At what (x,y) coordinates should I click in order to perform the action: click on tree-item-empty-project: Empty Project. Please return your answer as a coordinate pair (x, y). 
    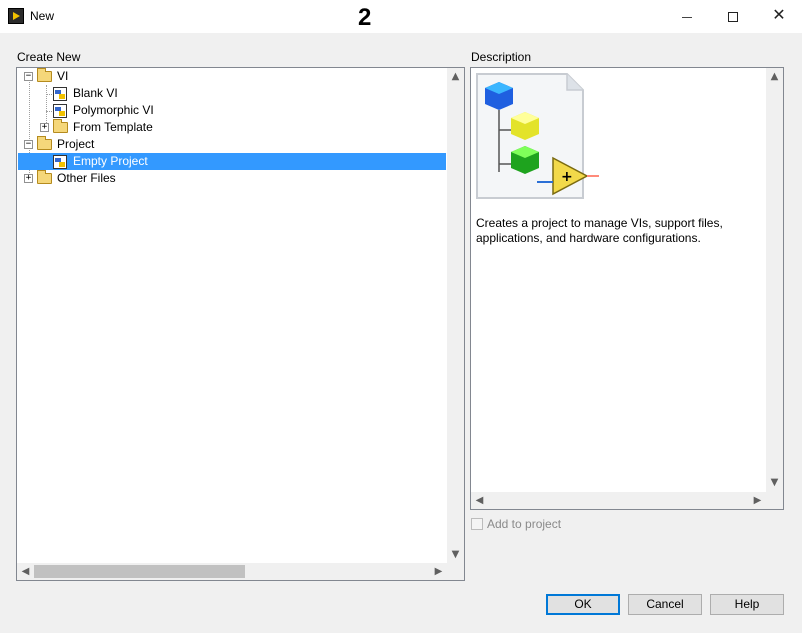
    Looking at the image, I should click on (232, 161).